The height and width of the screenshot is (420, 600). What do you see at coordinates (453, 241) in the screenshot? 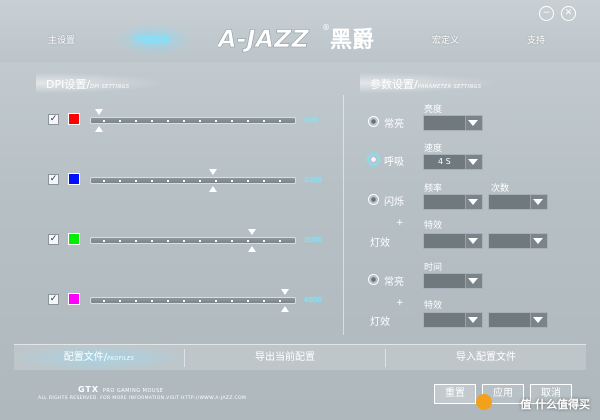
I see `effect-select-1a` at bounding box center [453, 241].